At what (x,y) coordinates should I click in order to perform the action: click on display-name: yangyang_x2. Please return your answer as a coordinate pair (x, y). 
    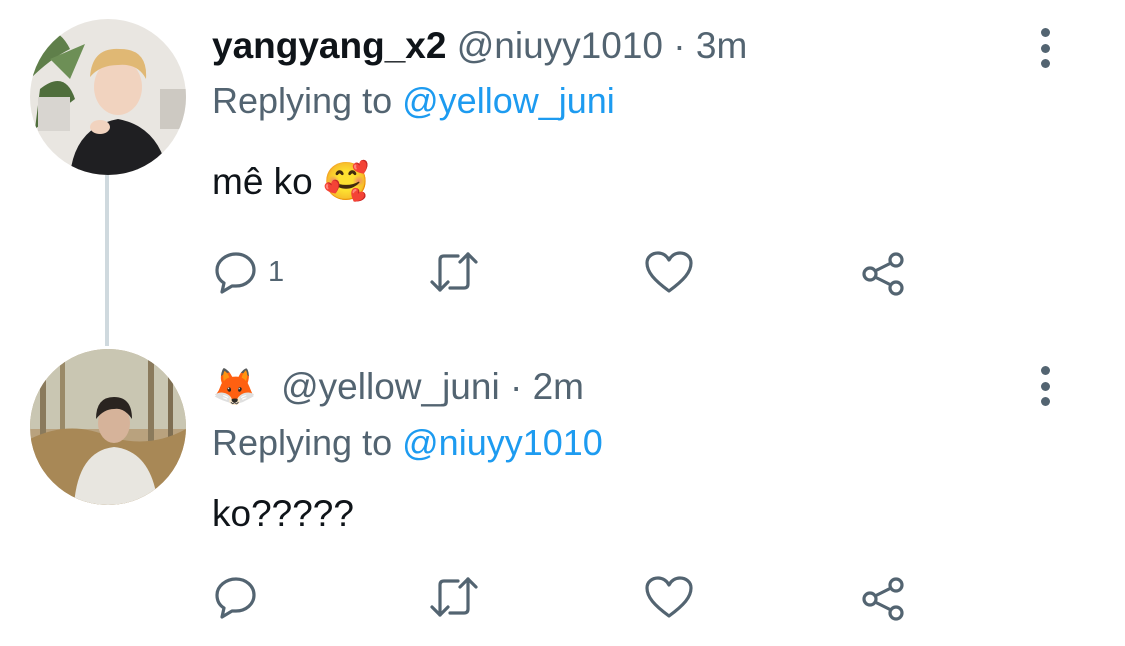
    Looking at the image, I should click on (329, 45).